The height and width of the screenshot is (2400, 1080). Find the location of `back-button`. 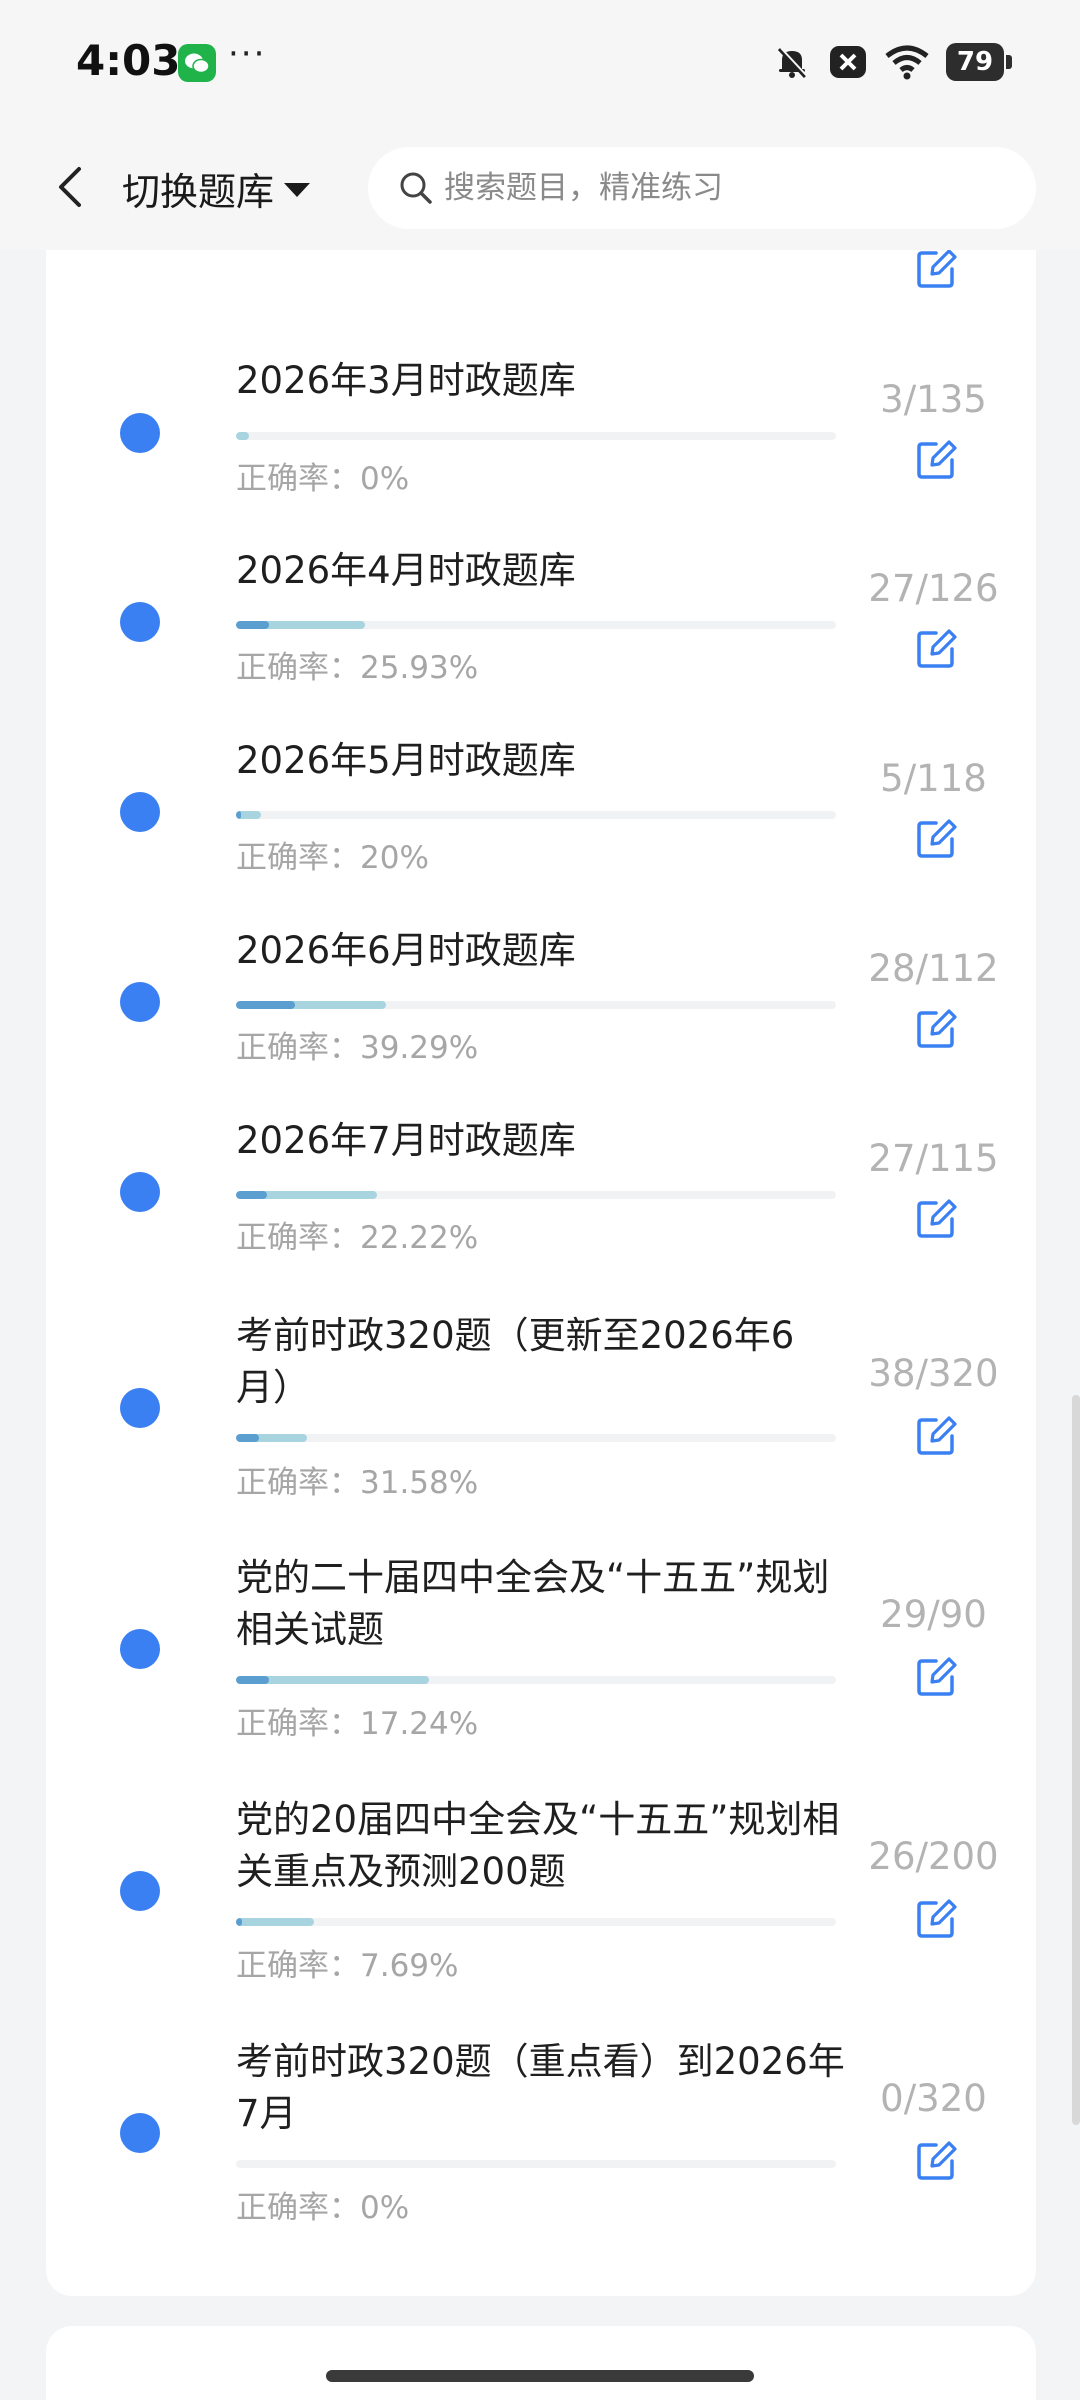

back-button is located at coordinates (70, 187).